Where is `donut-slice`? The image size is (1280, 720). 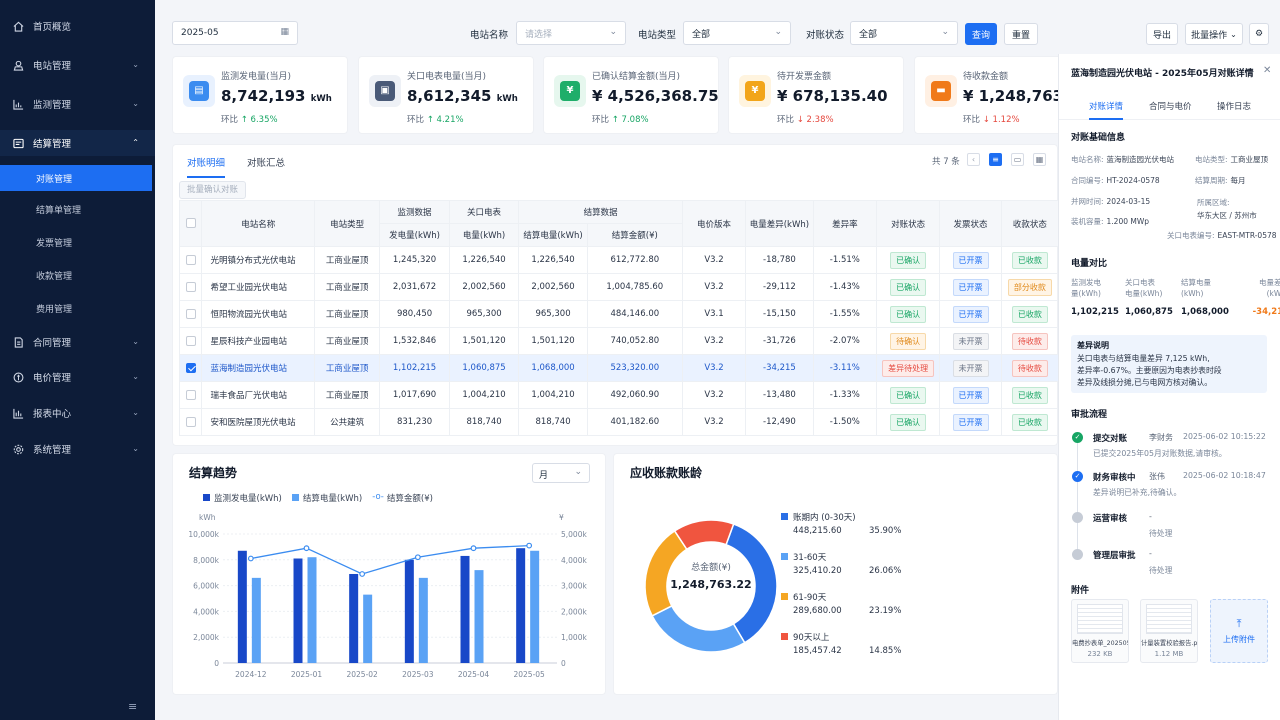
donut-slice is located at coordinates (704, 535).